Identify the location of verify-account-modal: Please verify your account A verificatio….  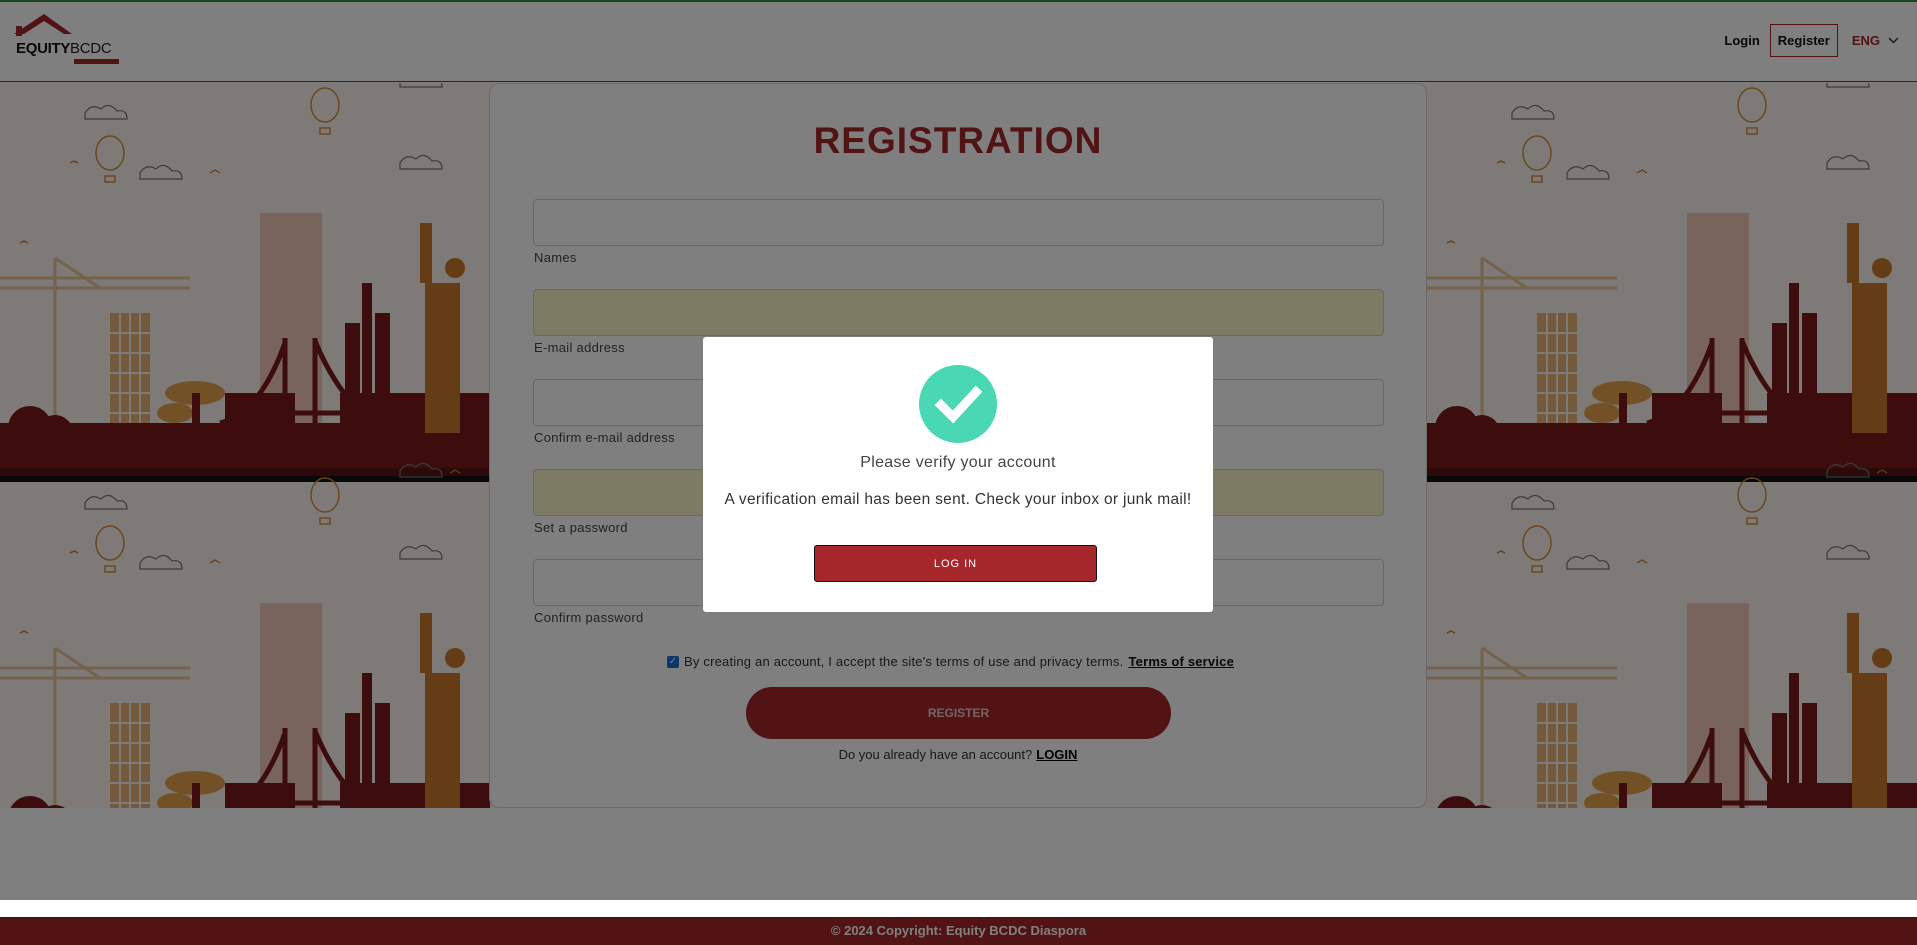
(958, 474).